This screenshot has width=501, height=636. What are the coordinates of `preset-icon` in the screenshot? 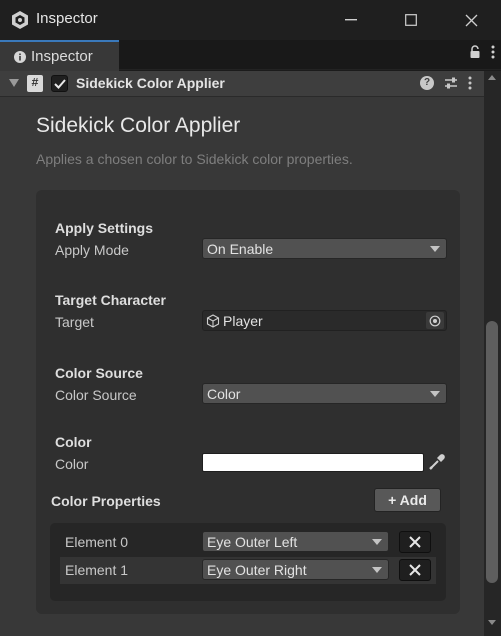 It's located at (451, 83).